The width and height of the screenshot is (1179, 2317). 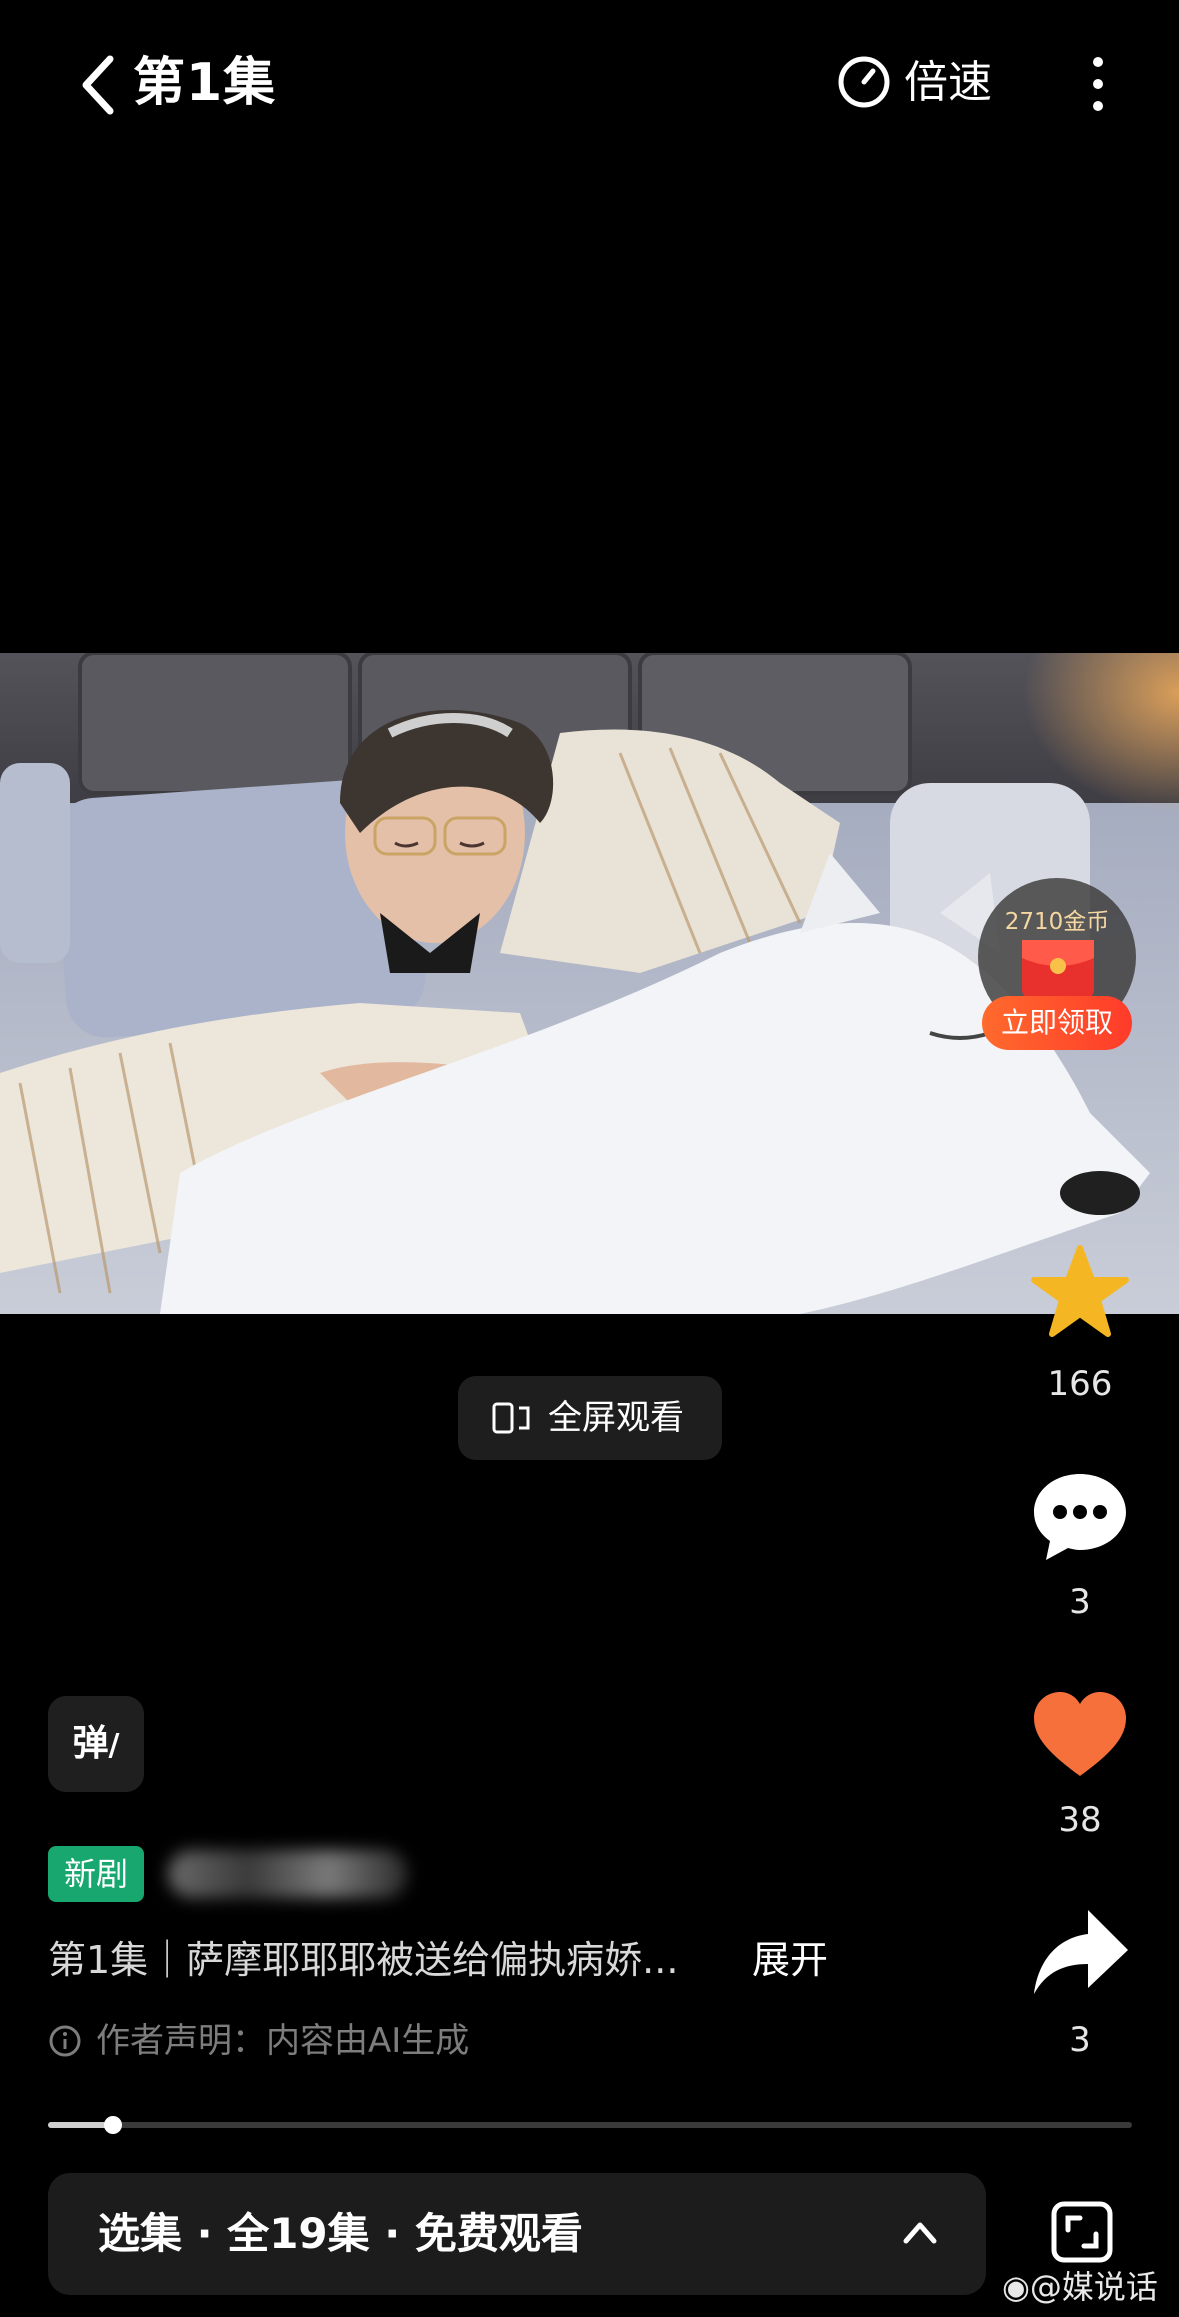 I want to click on episodes-label: 选集 · 全19集 · 免费观看, so click(x=340, y=2233).